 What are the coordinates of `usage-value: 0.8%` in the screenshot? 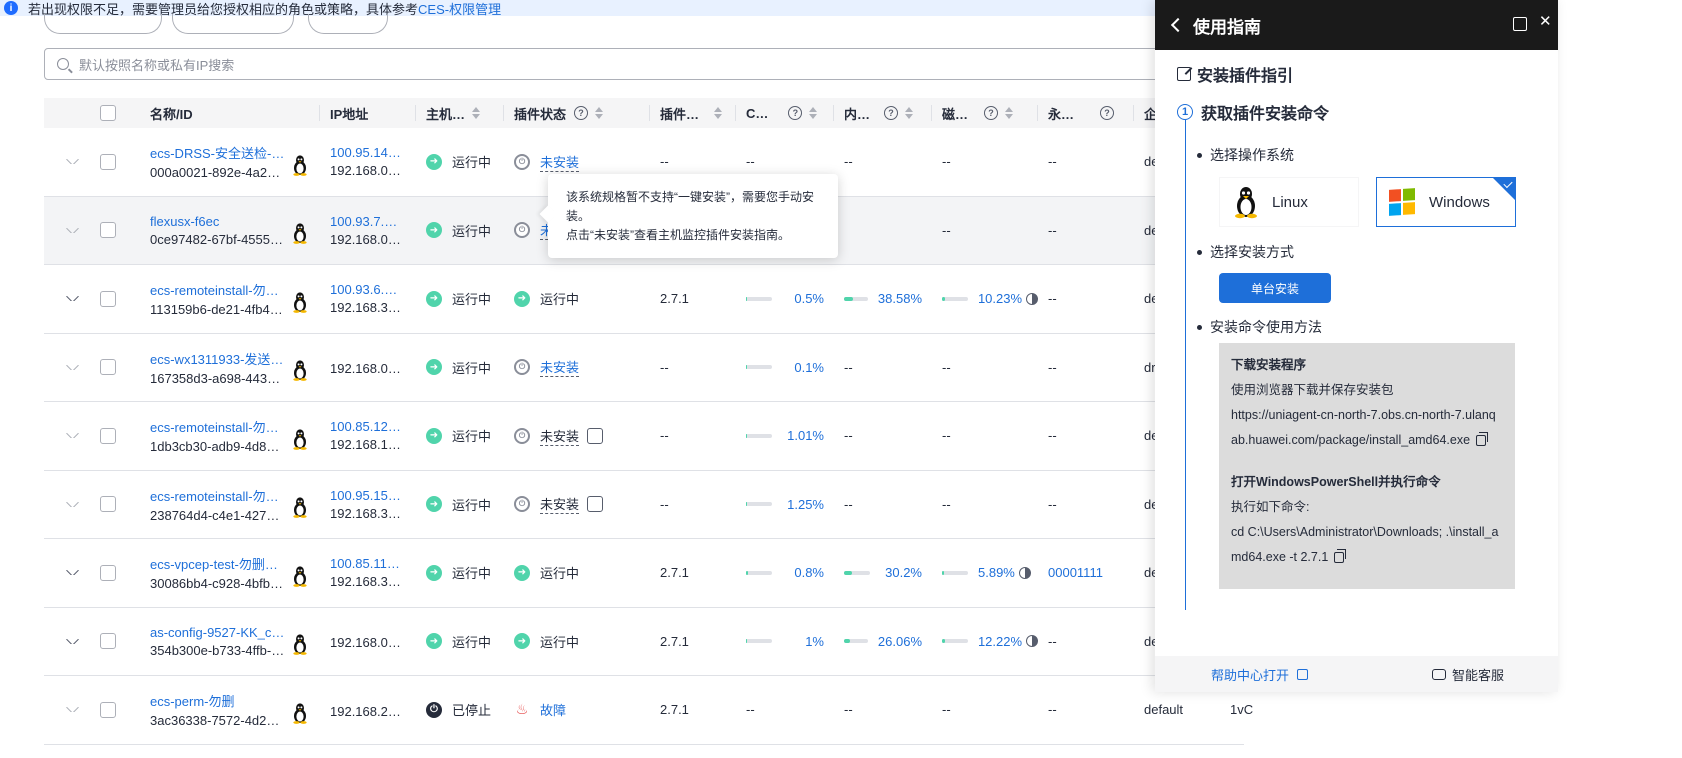 It's located at (808, 572).